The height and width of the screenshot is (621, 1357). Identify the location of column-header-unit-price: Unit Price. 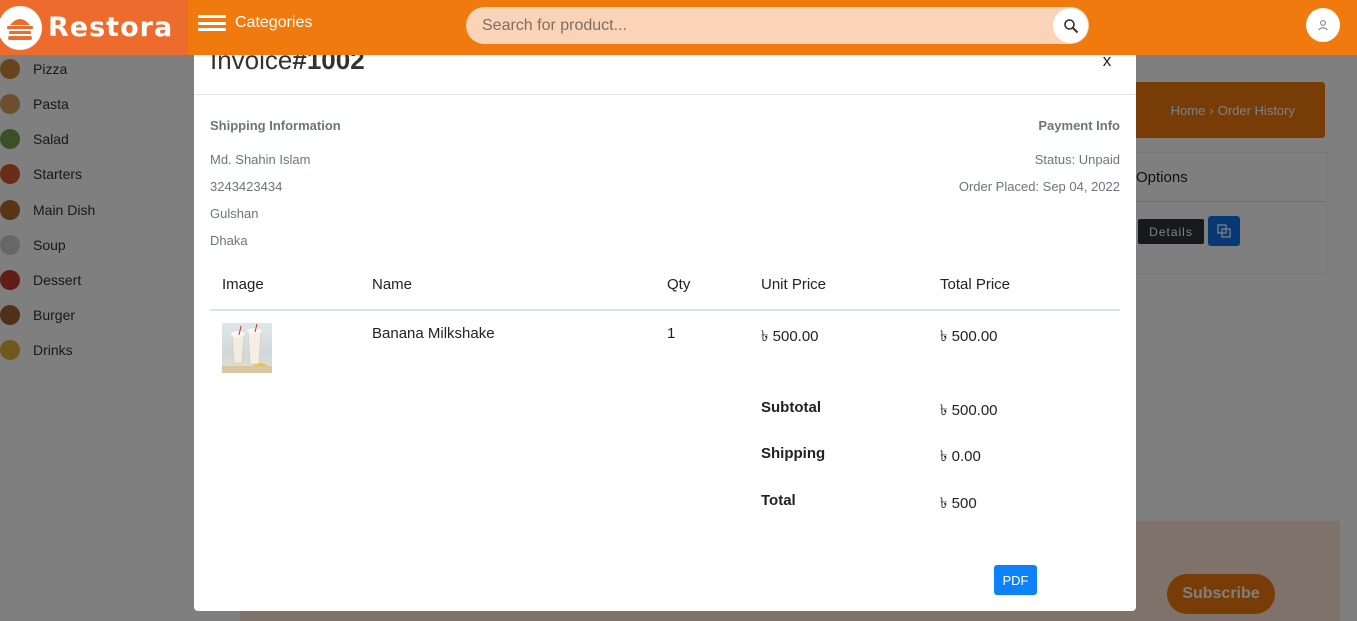
(794, 284).